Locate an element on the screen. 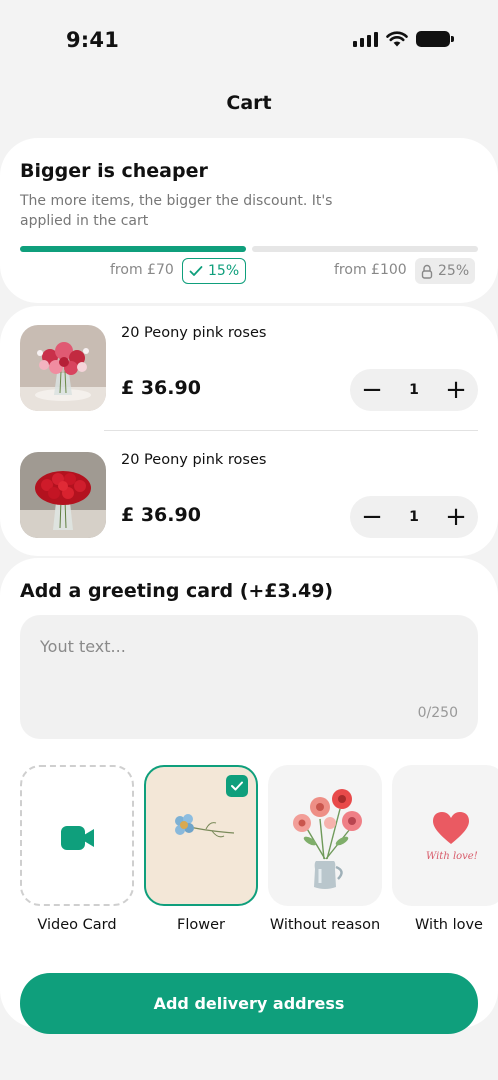  card-option-flower: Flower is located at coordinates (201, 849).